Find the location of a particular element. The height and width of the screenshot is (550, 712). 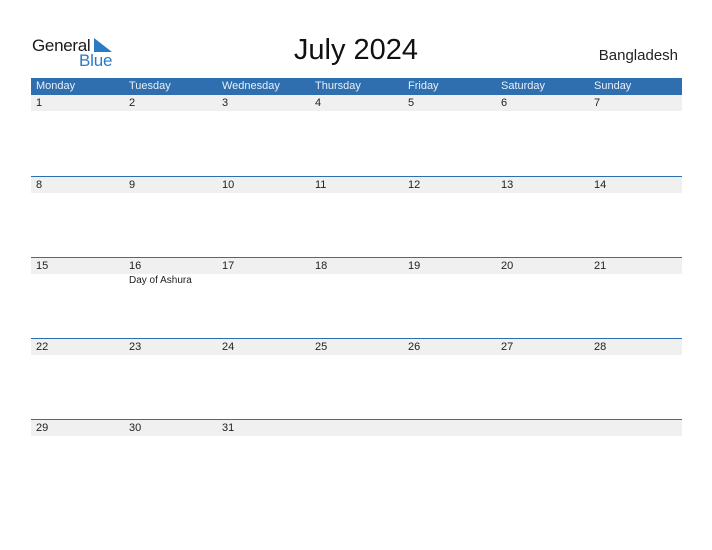

day-number: 23 is located at coordinates (135, 347).